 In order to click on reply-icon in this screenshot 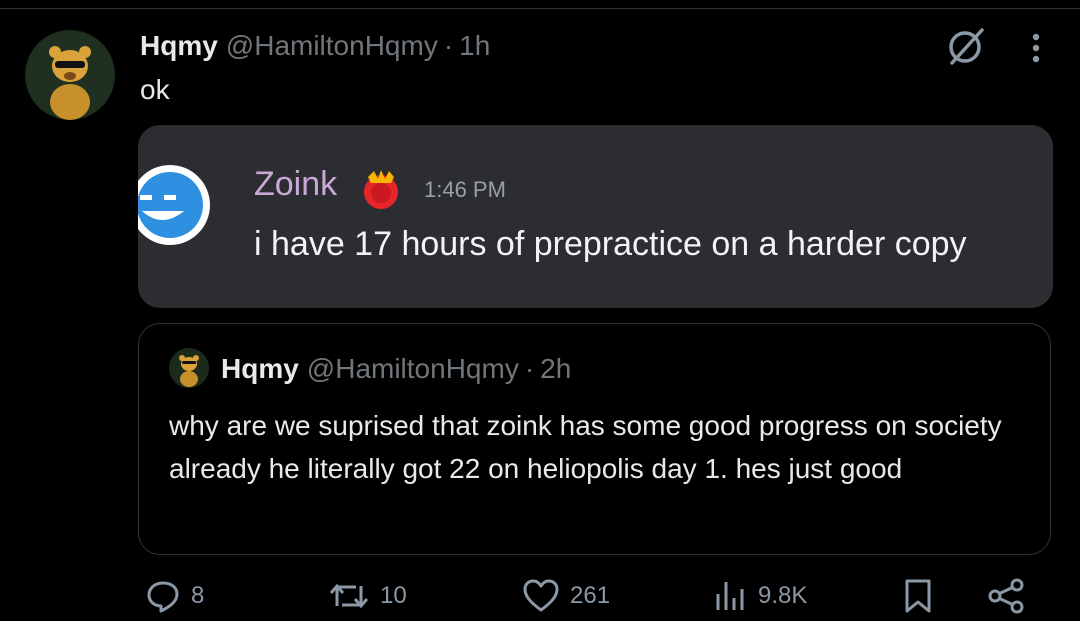, I will do `click(163, 596)`.